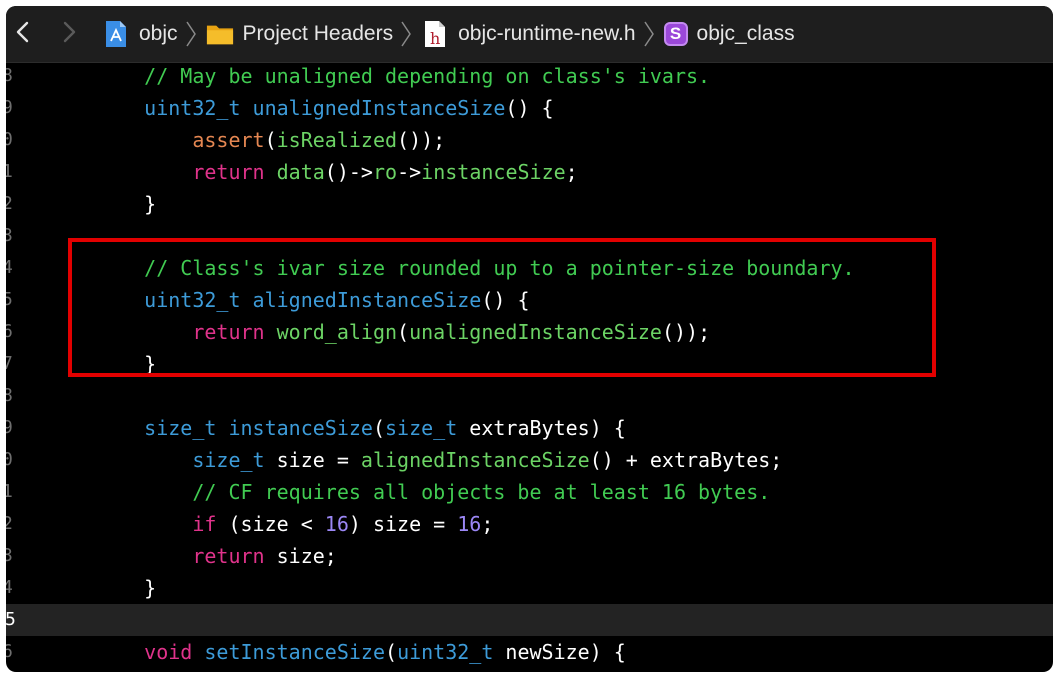 The width and height of the screenshot is (1060, 678). I want to click on breadcrumb-label: objc, so click(158, 33).